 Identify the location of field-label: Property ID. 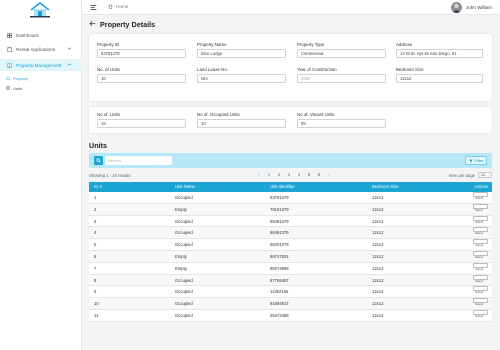
(108, 44).